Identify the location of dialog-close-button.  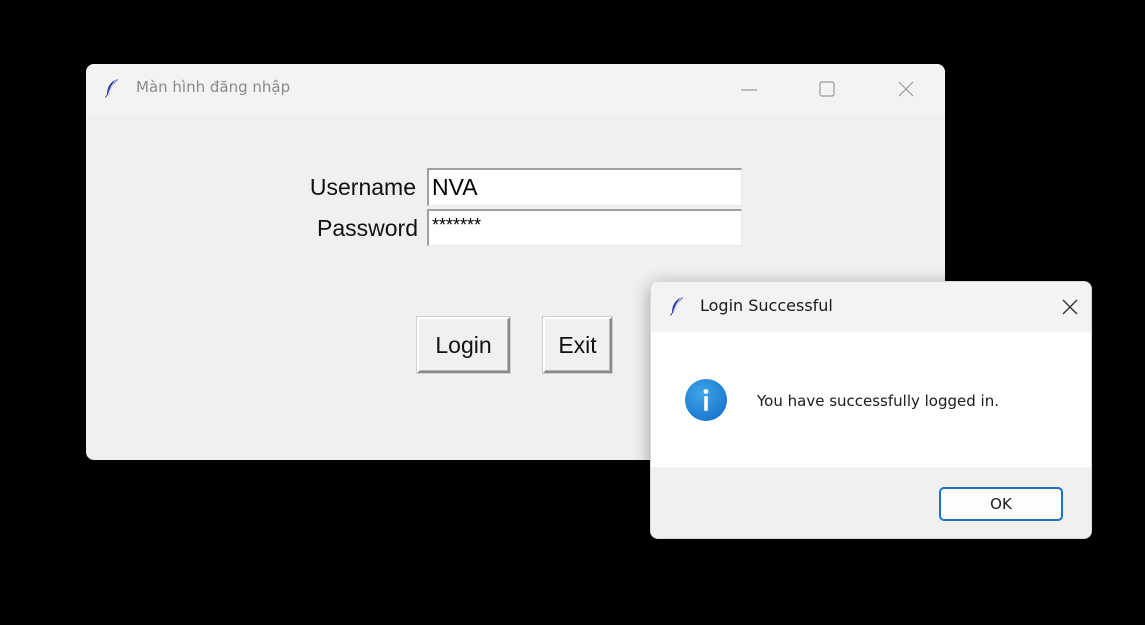
(1069, 307).